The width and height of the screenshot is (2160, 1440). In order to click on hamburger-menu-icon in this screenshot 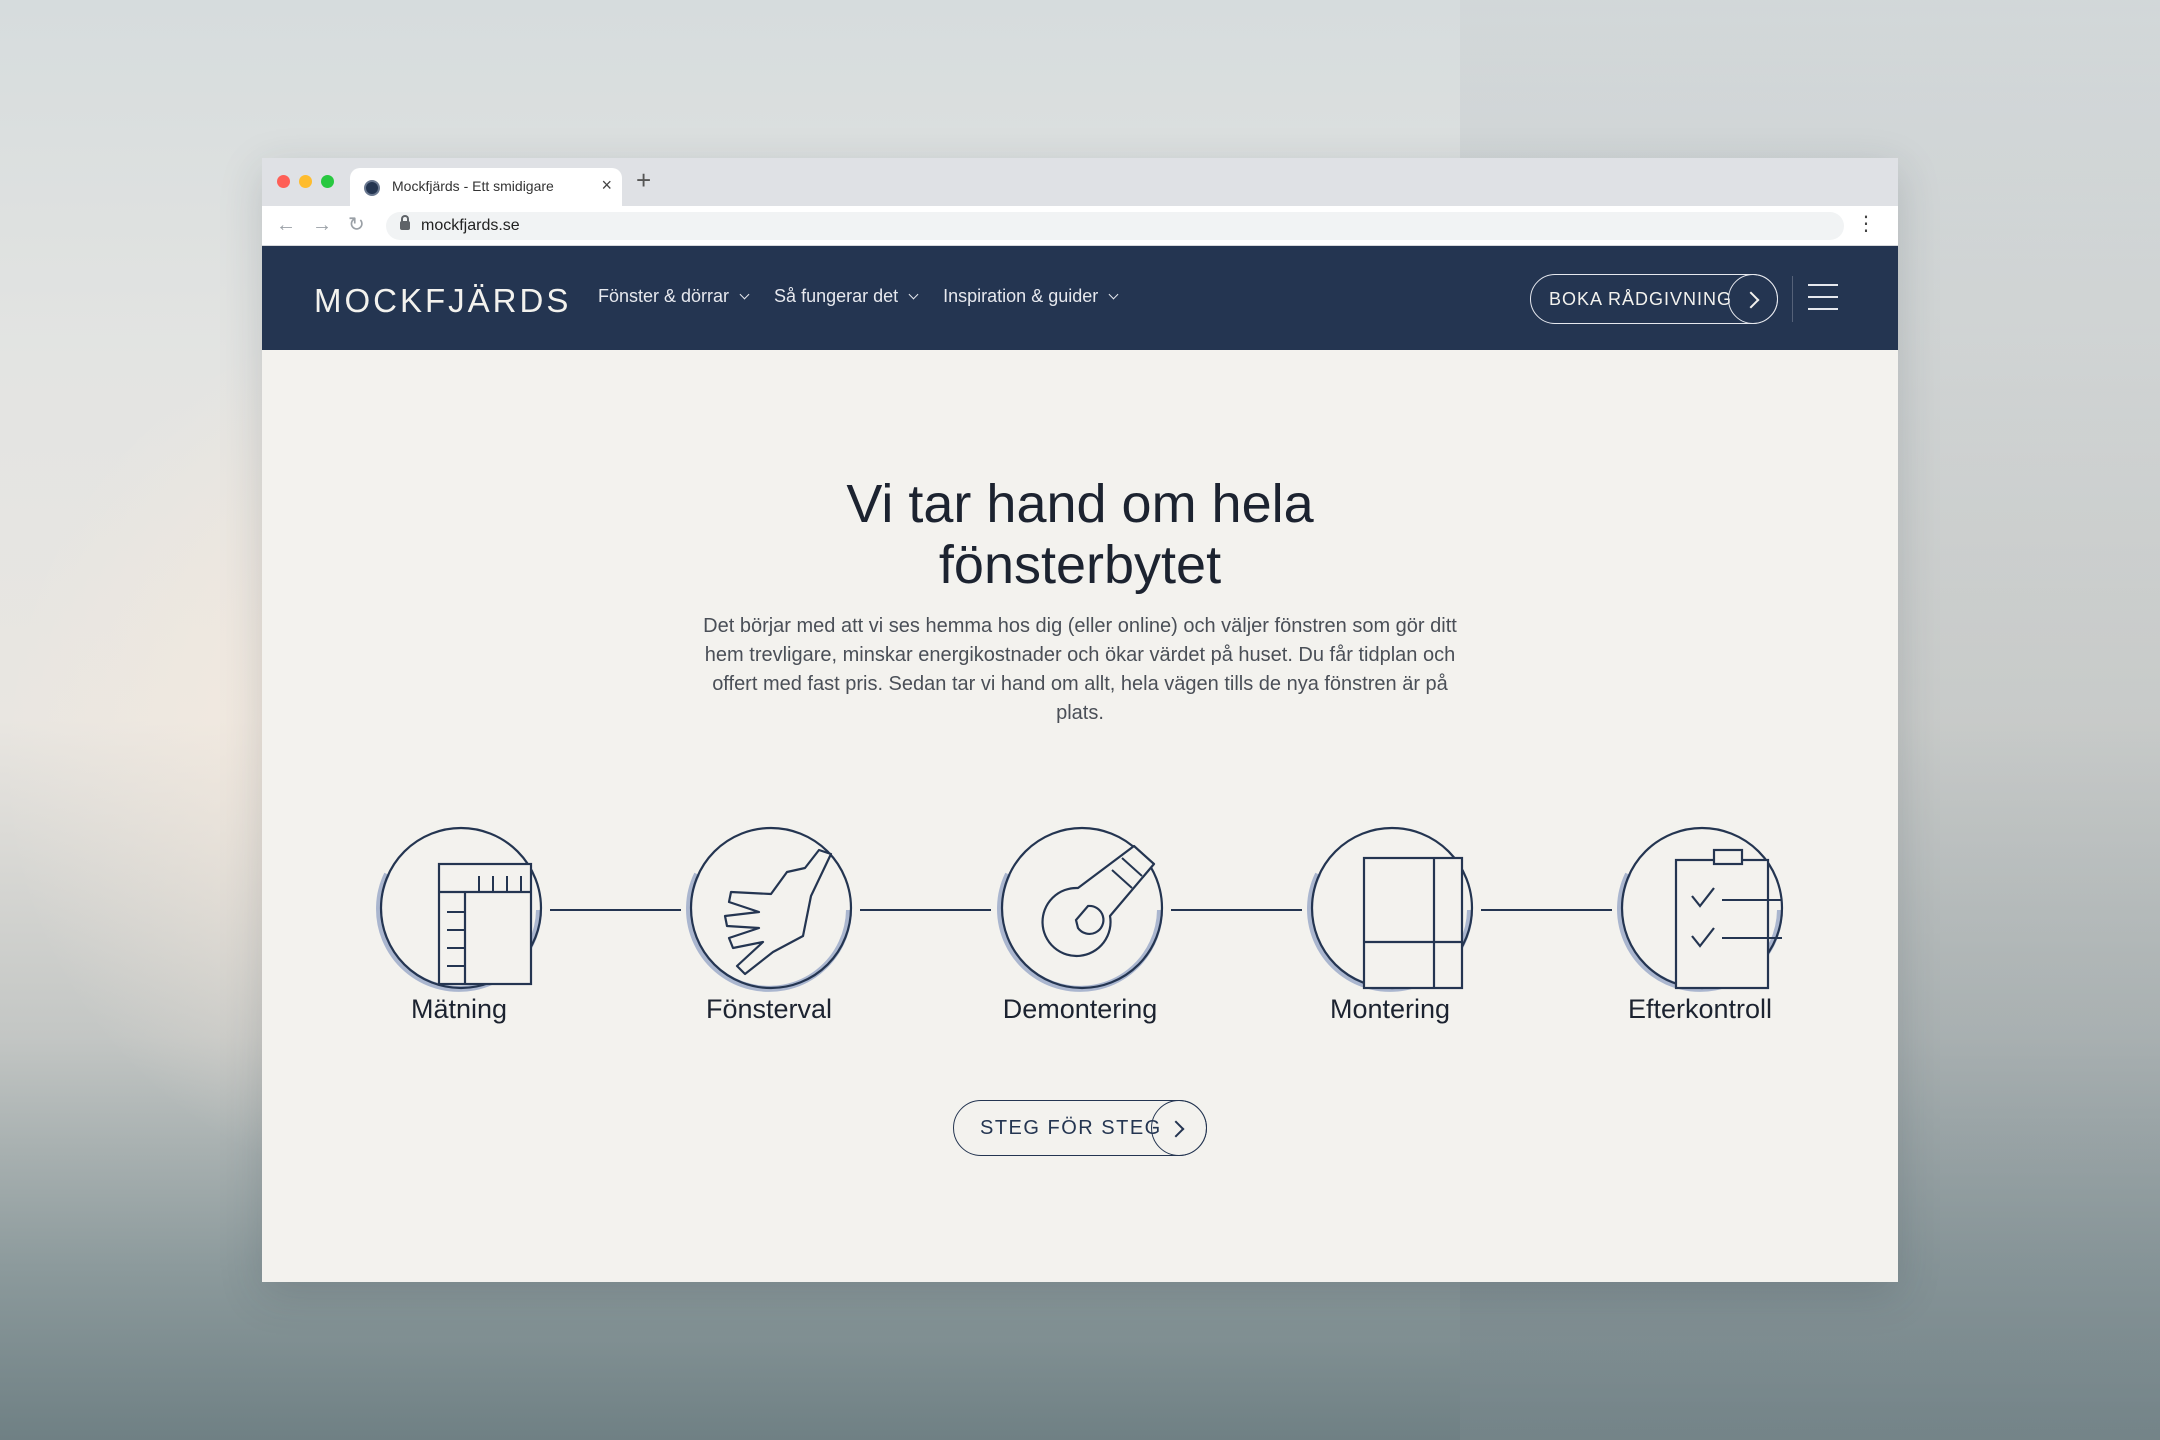, I will do `click(1823, 298)`.